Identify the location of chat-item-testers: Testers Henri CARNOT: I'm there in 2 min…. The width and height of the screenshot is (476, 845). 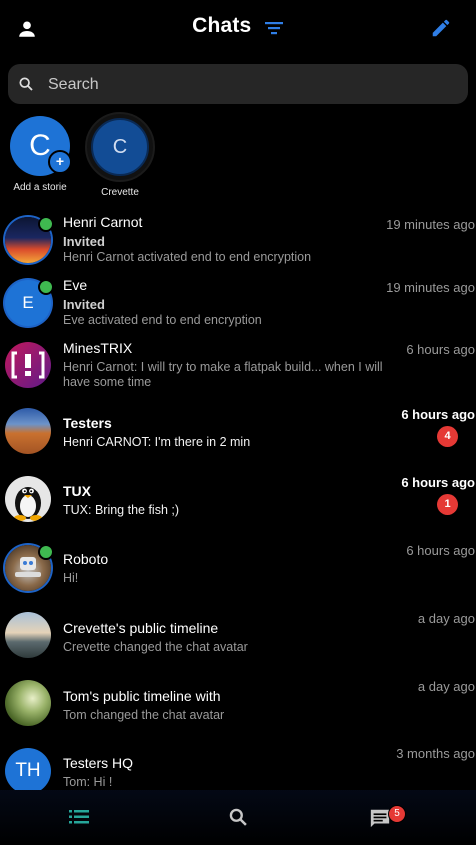
(238, 433).